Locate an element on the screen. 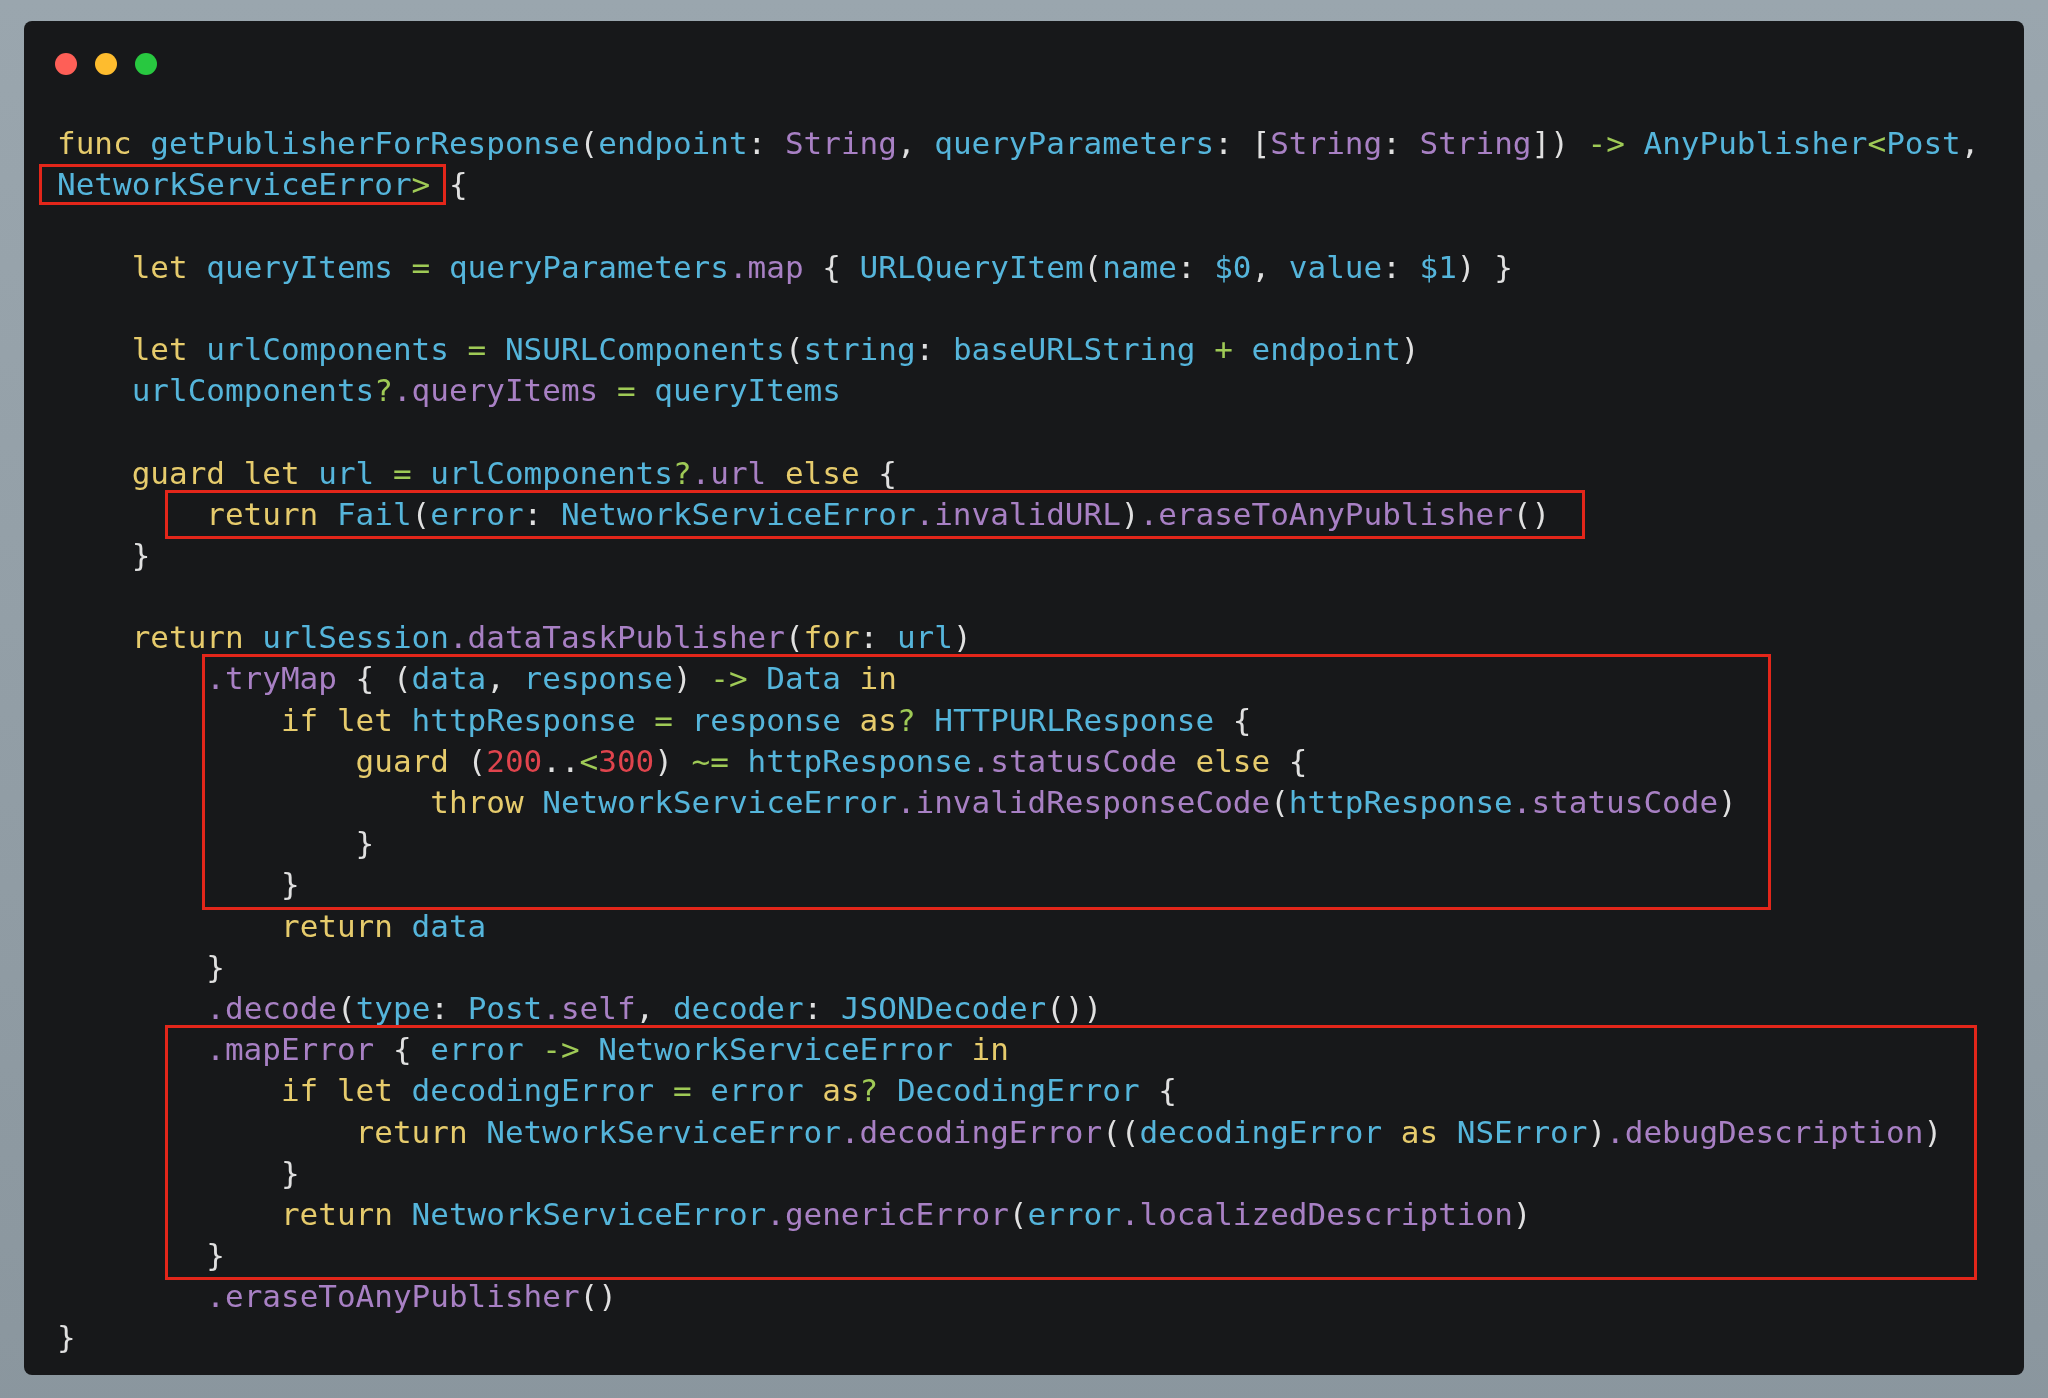  code-line: if let decodingError = error as? DecodingError { is located at coordinates (728, 1091).